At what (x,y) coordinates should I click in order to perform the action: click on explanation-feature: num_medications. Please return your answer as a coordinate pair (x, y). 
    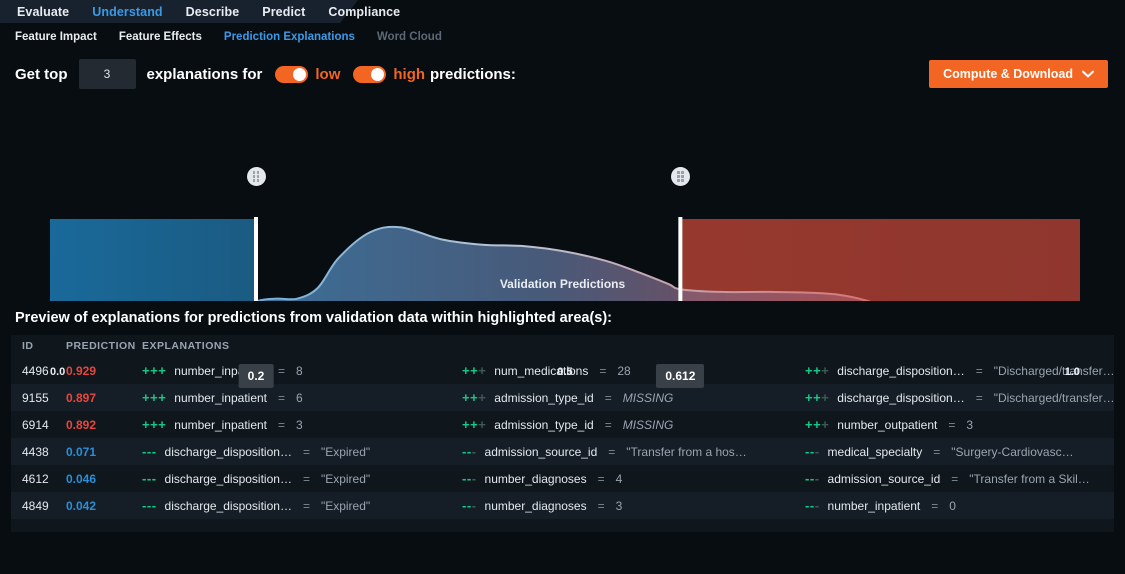
    Looking at the image, I should click on (541, 370).